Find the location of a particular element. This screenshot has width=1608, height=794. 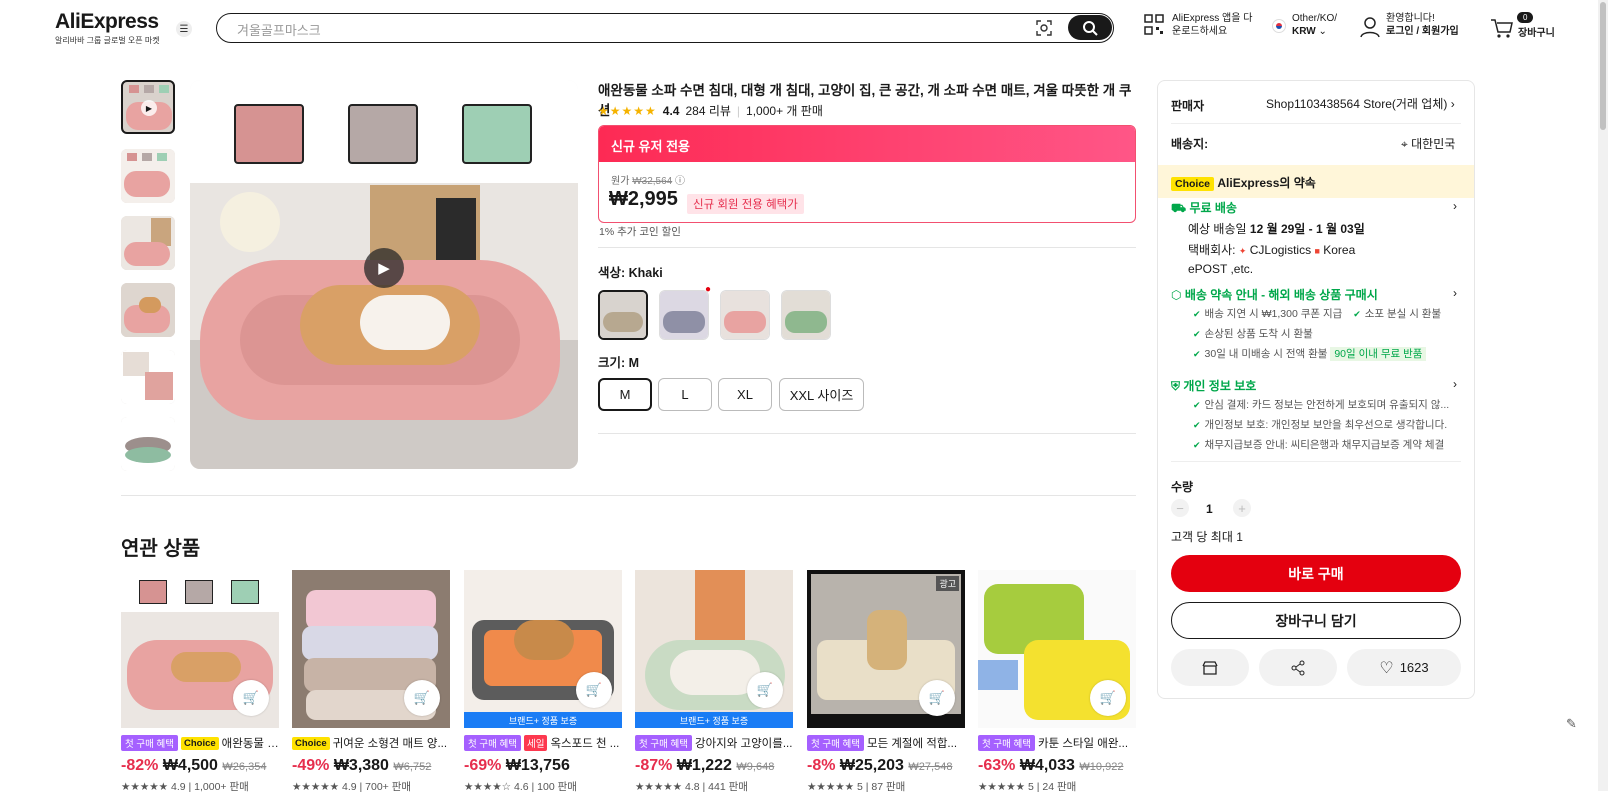

app-download-line1: AliExpress 앱을 다 is located at coordinates (1212, 18).